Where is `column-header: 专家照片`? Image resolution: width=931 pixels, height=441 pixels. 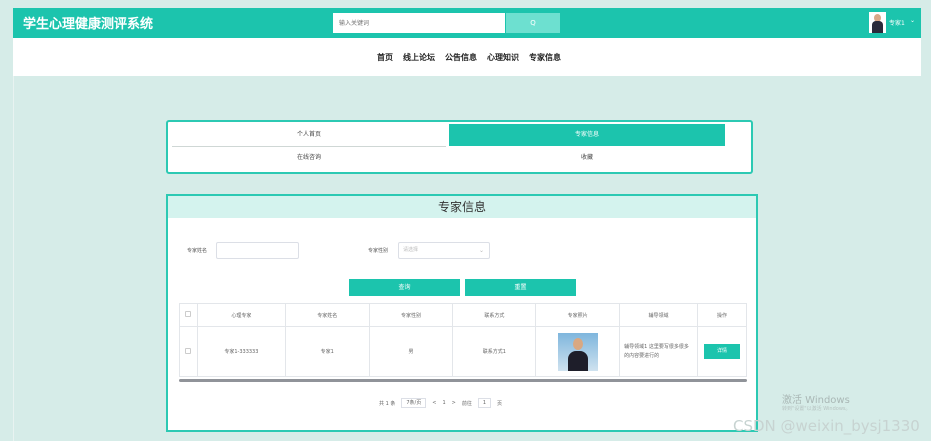 column-header: 专家照片 is located at coordinates (578, 315).